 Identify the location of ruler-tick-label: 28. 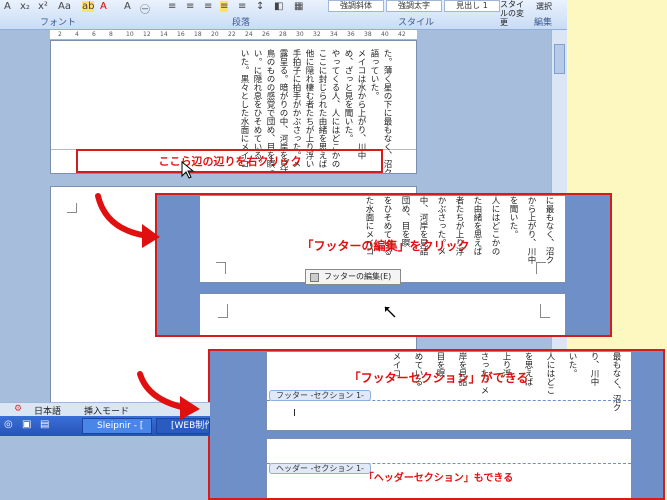
(283, 34).